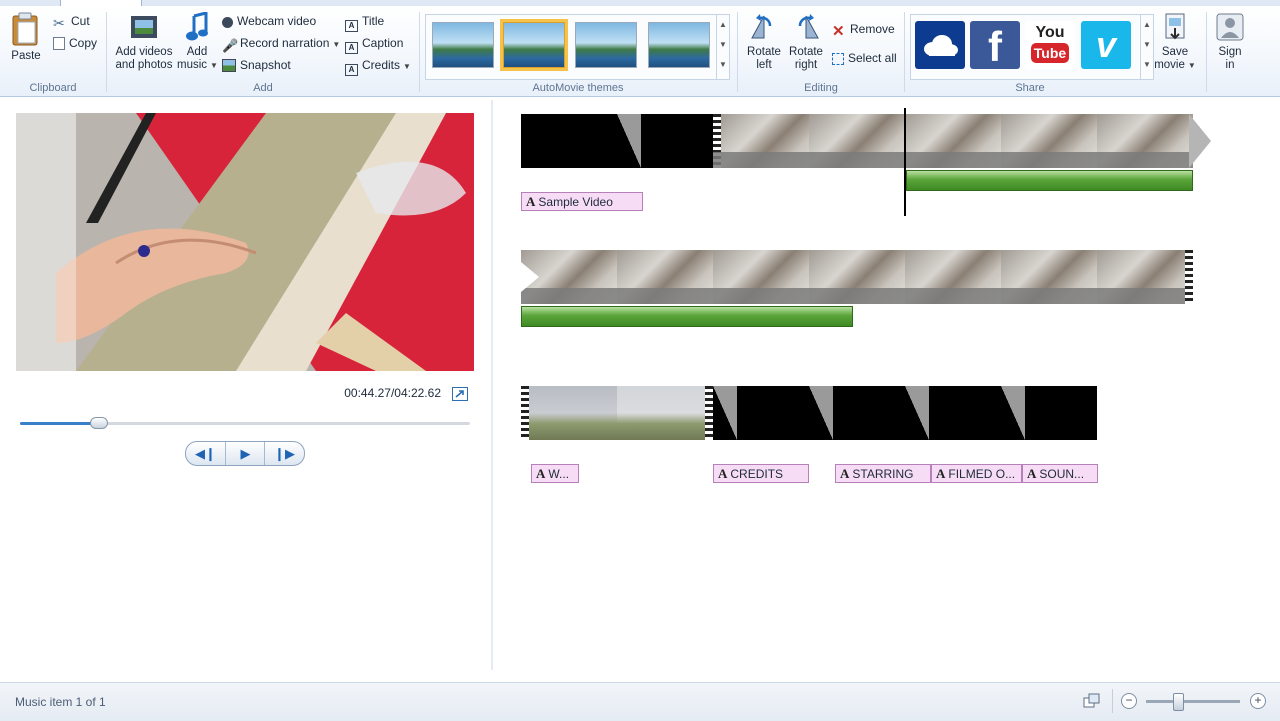 This screenshot has width=1280, height=721. What do you see at coordinates (230, 45) in the screenshot?
I see `microphone-icon: 🎤` at bounding box center [230, 45].